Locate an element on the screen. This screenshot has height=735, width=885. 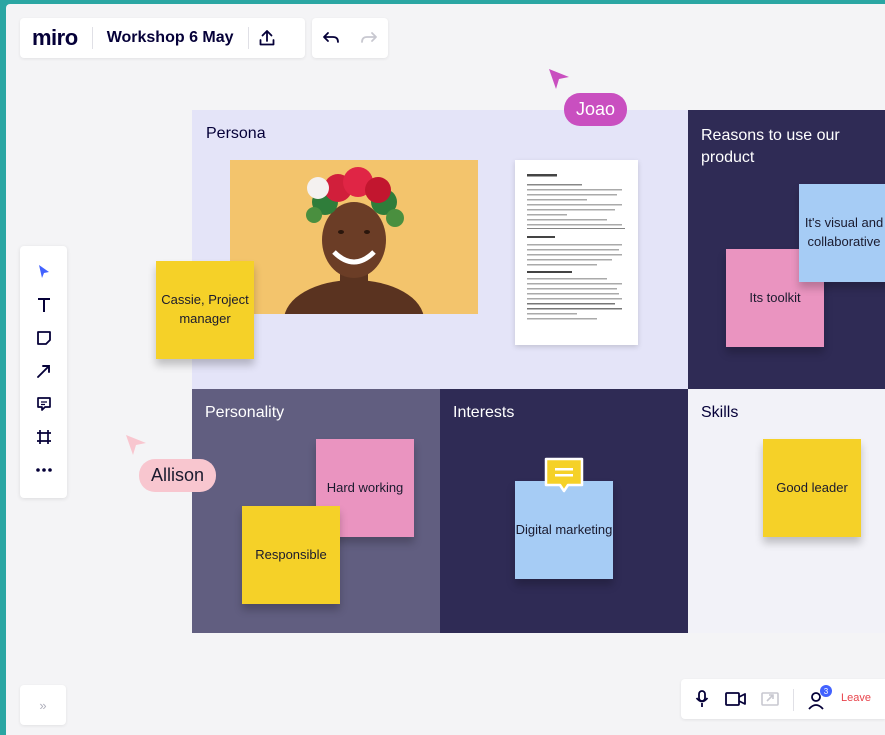
board-title: Workshop 6 May is located at coordinates (170, 38).